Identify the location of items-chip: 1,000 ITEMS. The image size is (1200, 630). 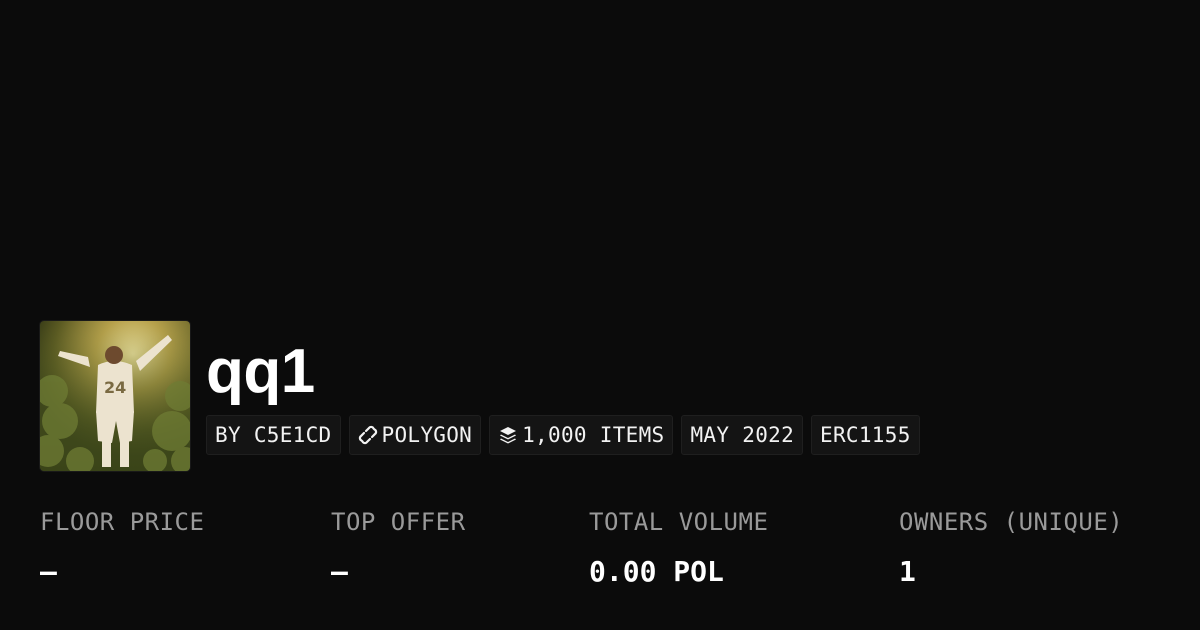
(581, 435).